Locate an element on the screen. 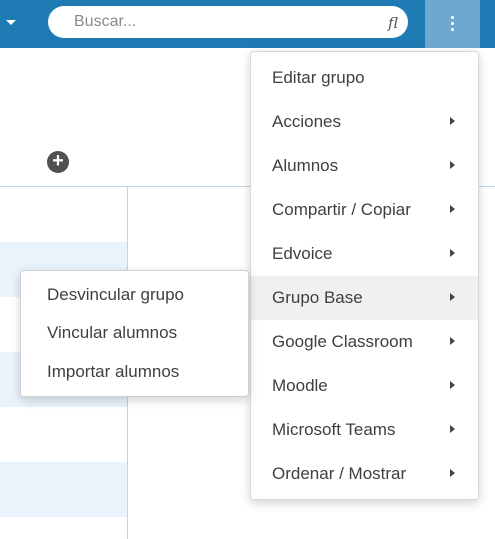 The height and width of the screenshot is (539, 495). menu-item-label: Alumnos is located at coordinates (305, 165).